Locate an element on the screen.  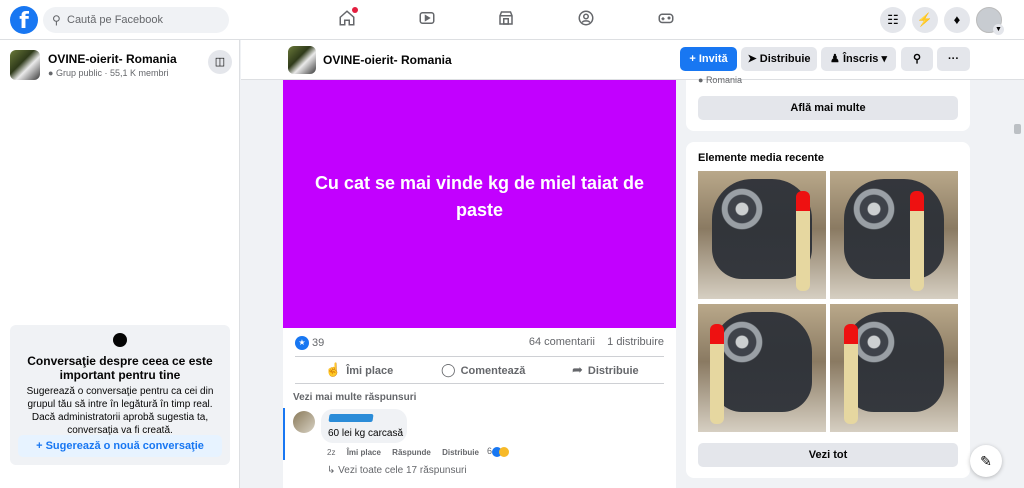
messenger-icon: ⚡ is located at coordinates (925, 20).